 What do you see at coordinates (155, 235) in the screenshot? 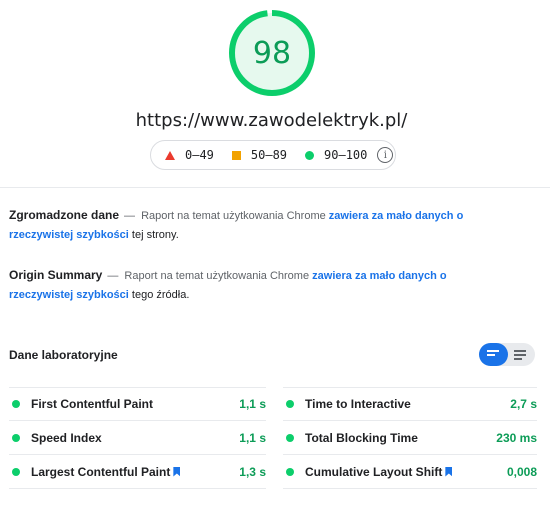
I see `field-data-suffix: tej strony.` at bounding box center [155, 235].